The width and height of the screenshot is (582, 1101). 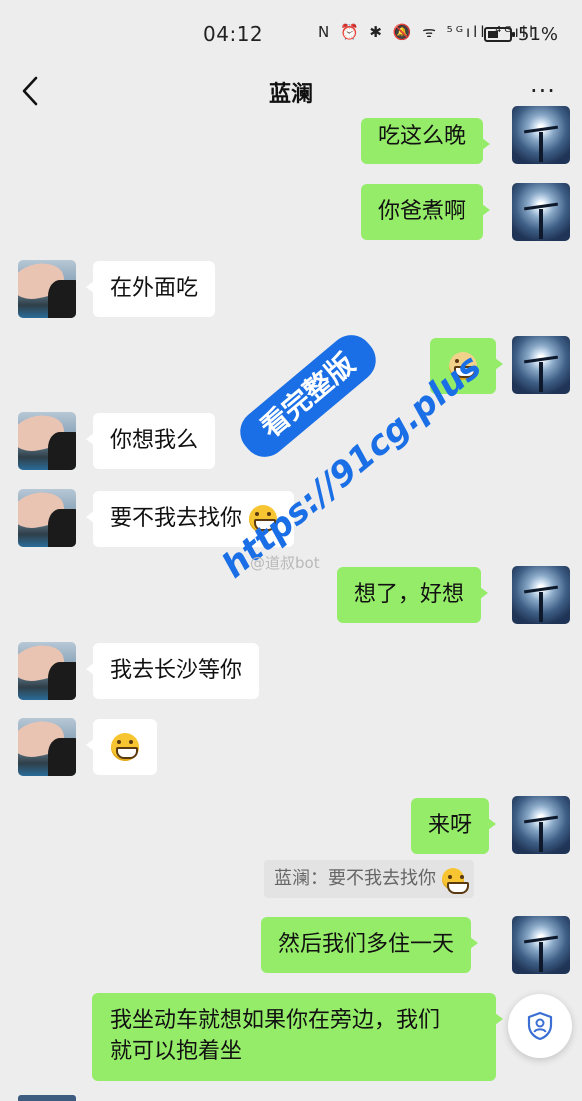 I want to click on status-bar: 04:12 N ⏰ ✱ 🔕 ᯤ ⁵ᴳıll ⁴ᴳıll 51%, so click(x=291, y=32).